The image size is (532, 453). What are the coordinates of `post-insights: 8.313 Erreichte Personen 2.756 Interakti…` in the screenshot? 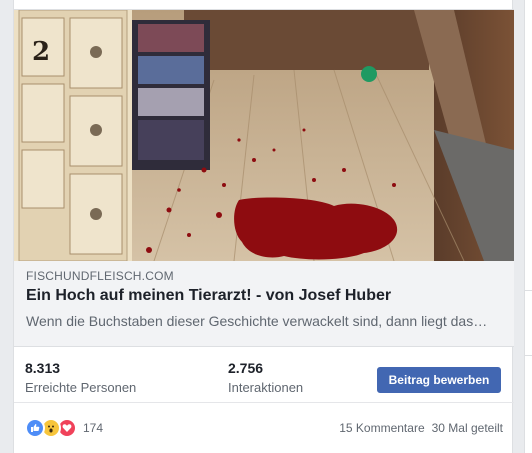 It's located at (264, 377).